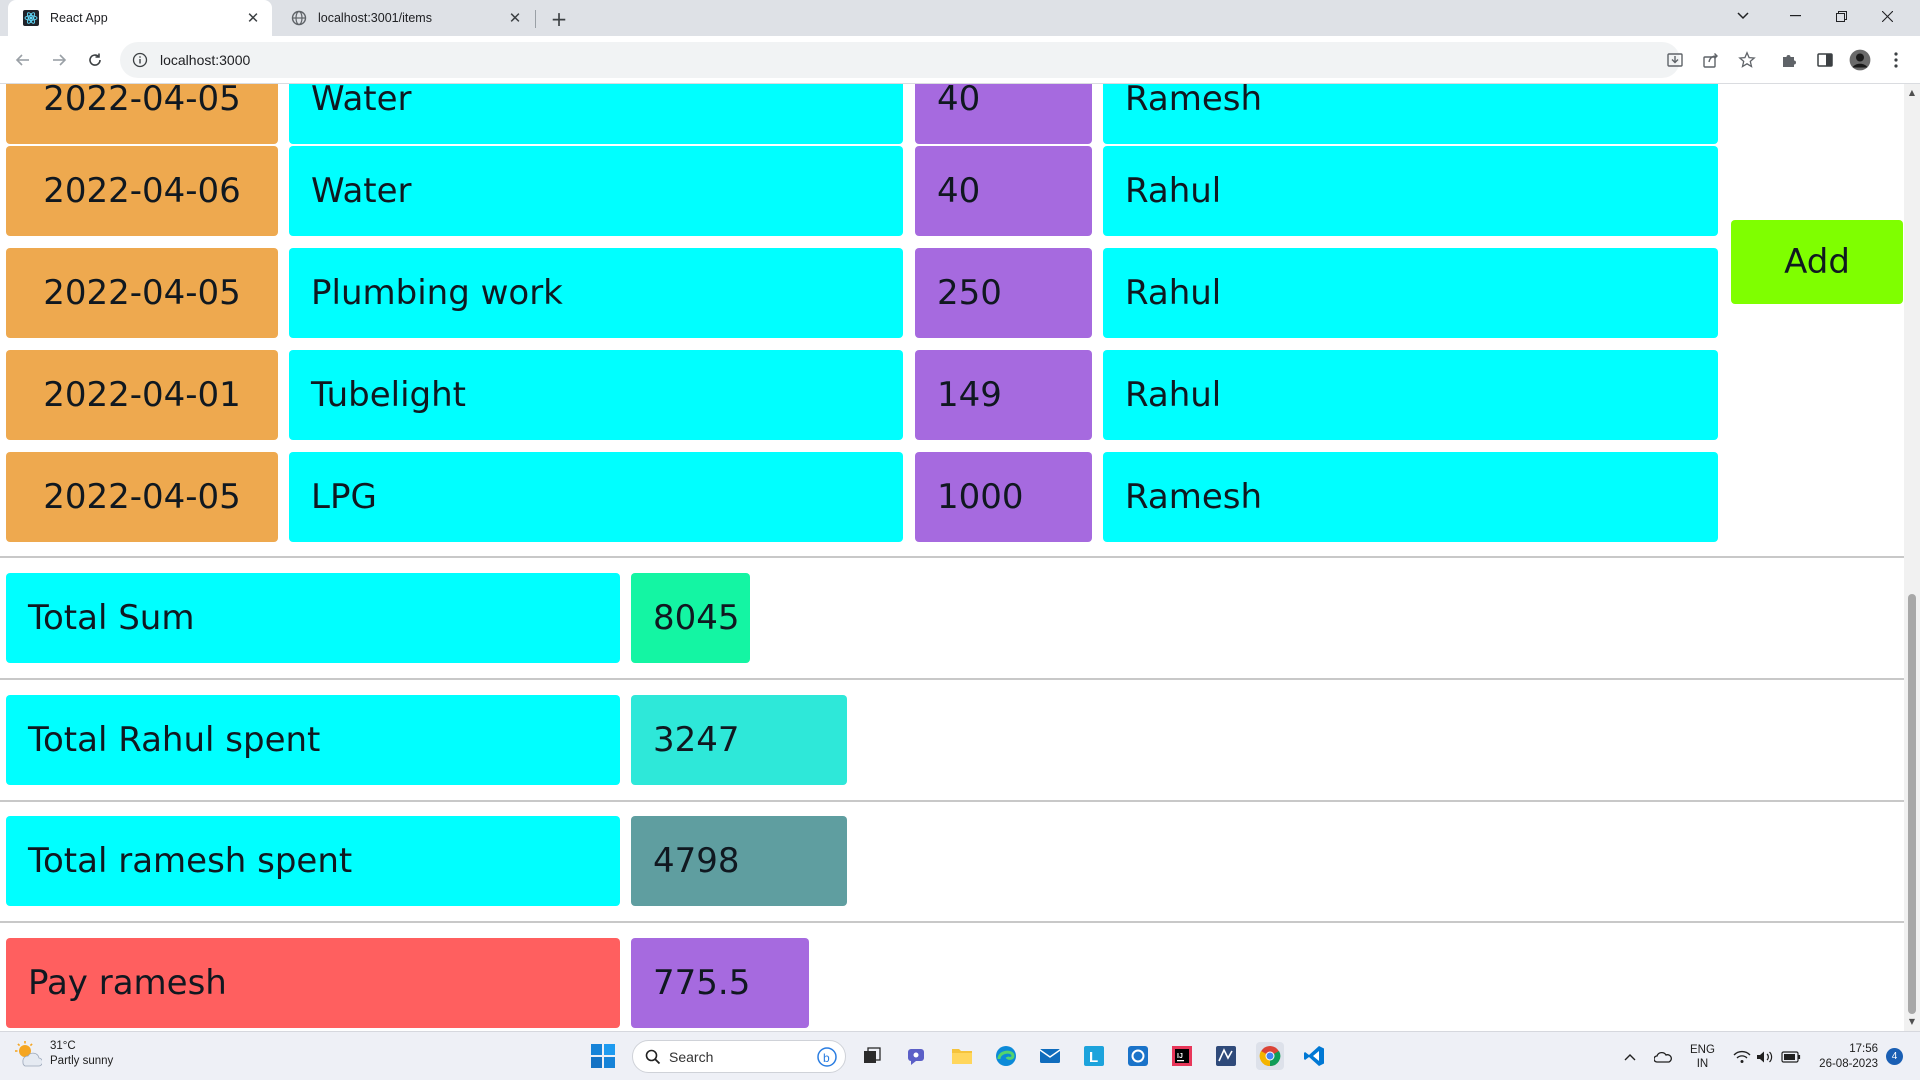 The height and width of the screenshot is (1081, 1920). I want to click on language-code: ENG, so click(1702, 1049).